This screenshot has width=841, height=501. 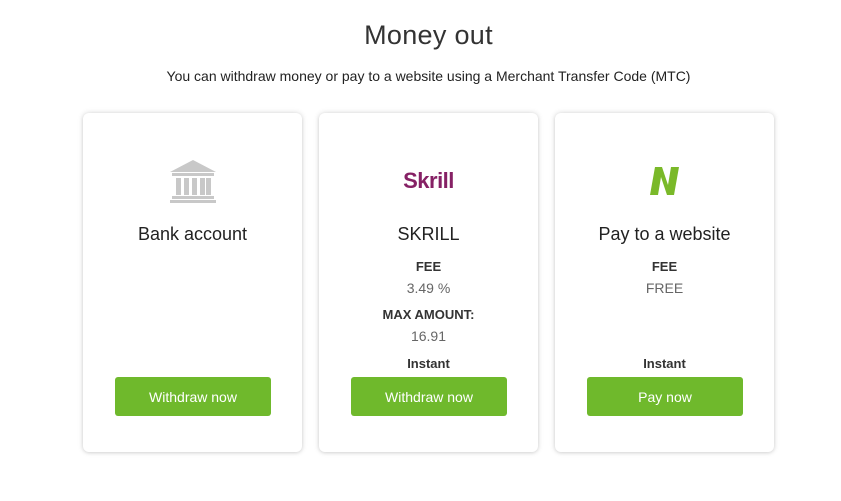 What do you see at coordinates (192, 234) in the screenshot?
I see `card-title: Bank account` at bounding box center [192, 234].